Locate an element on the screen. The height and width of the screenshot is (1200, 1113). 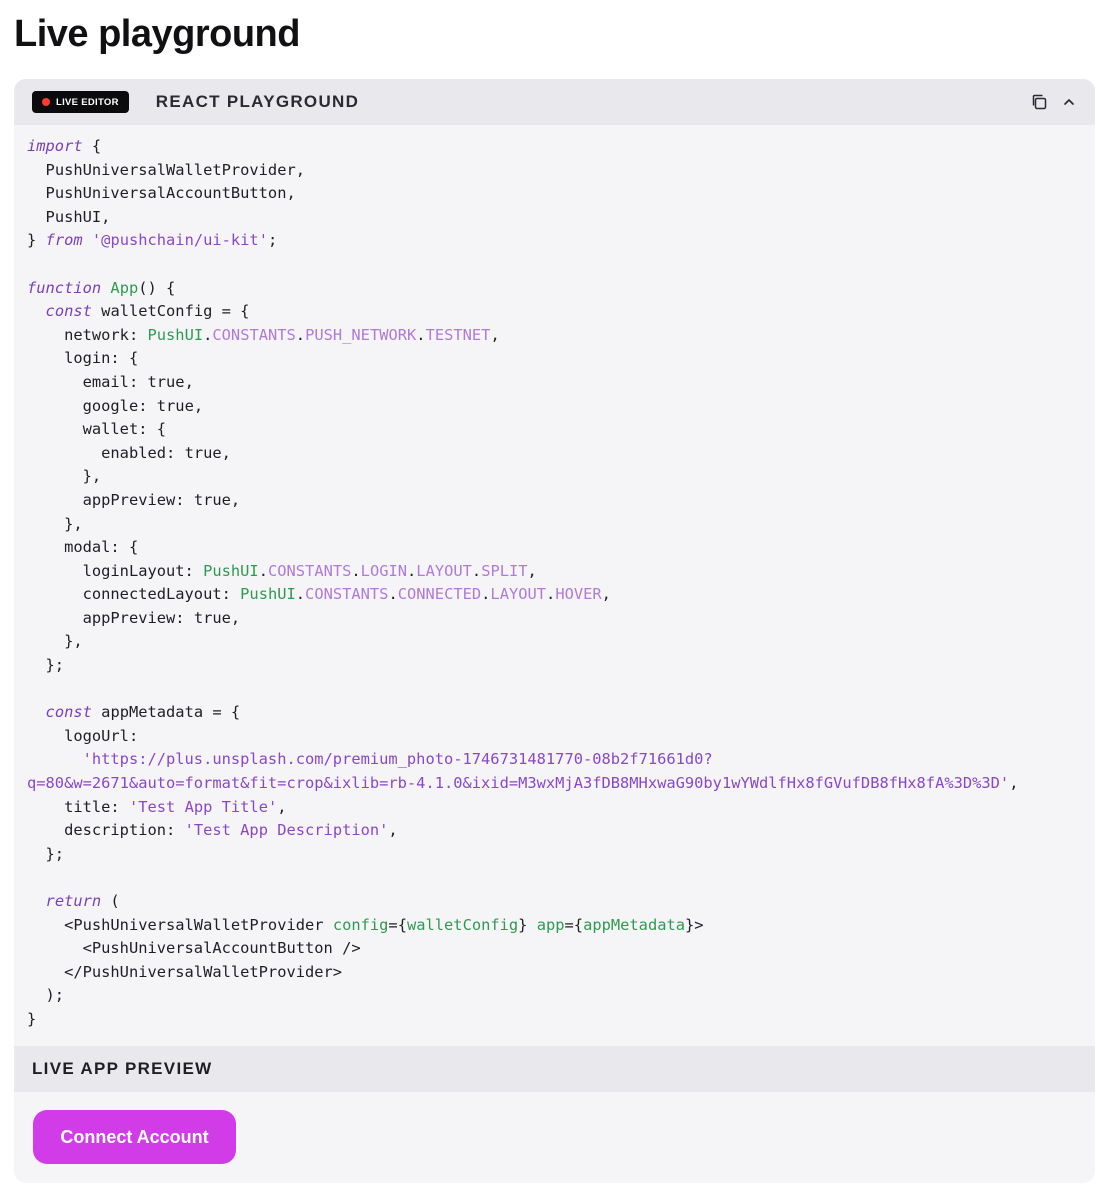
code-key: title is located at coordinates (87, 806).